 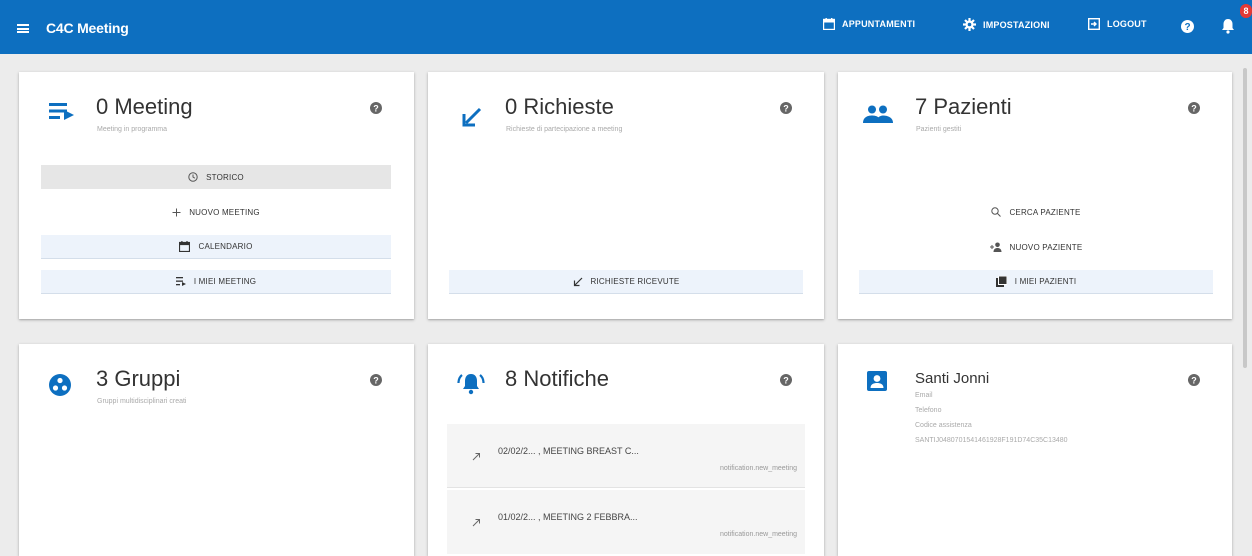 I want to click on richieste-ricevute-button: RICHIESTE RICEVUTE, so click(x=626, y=282).